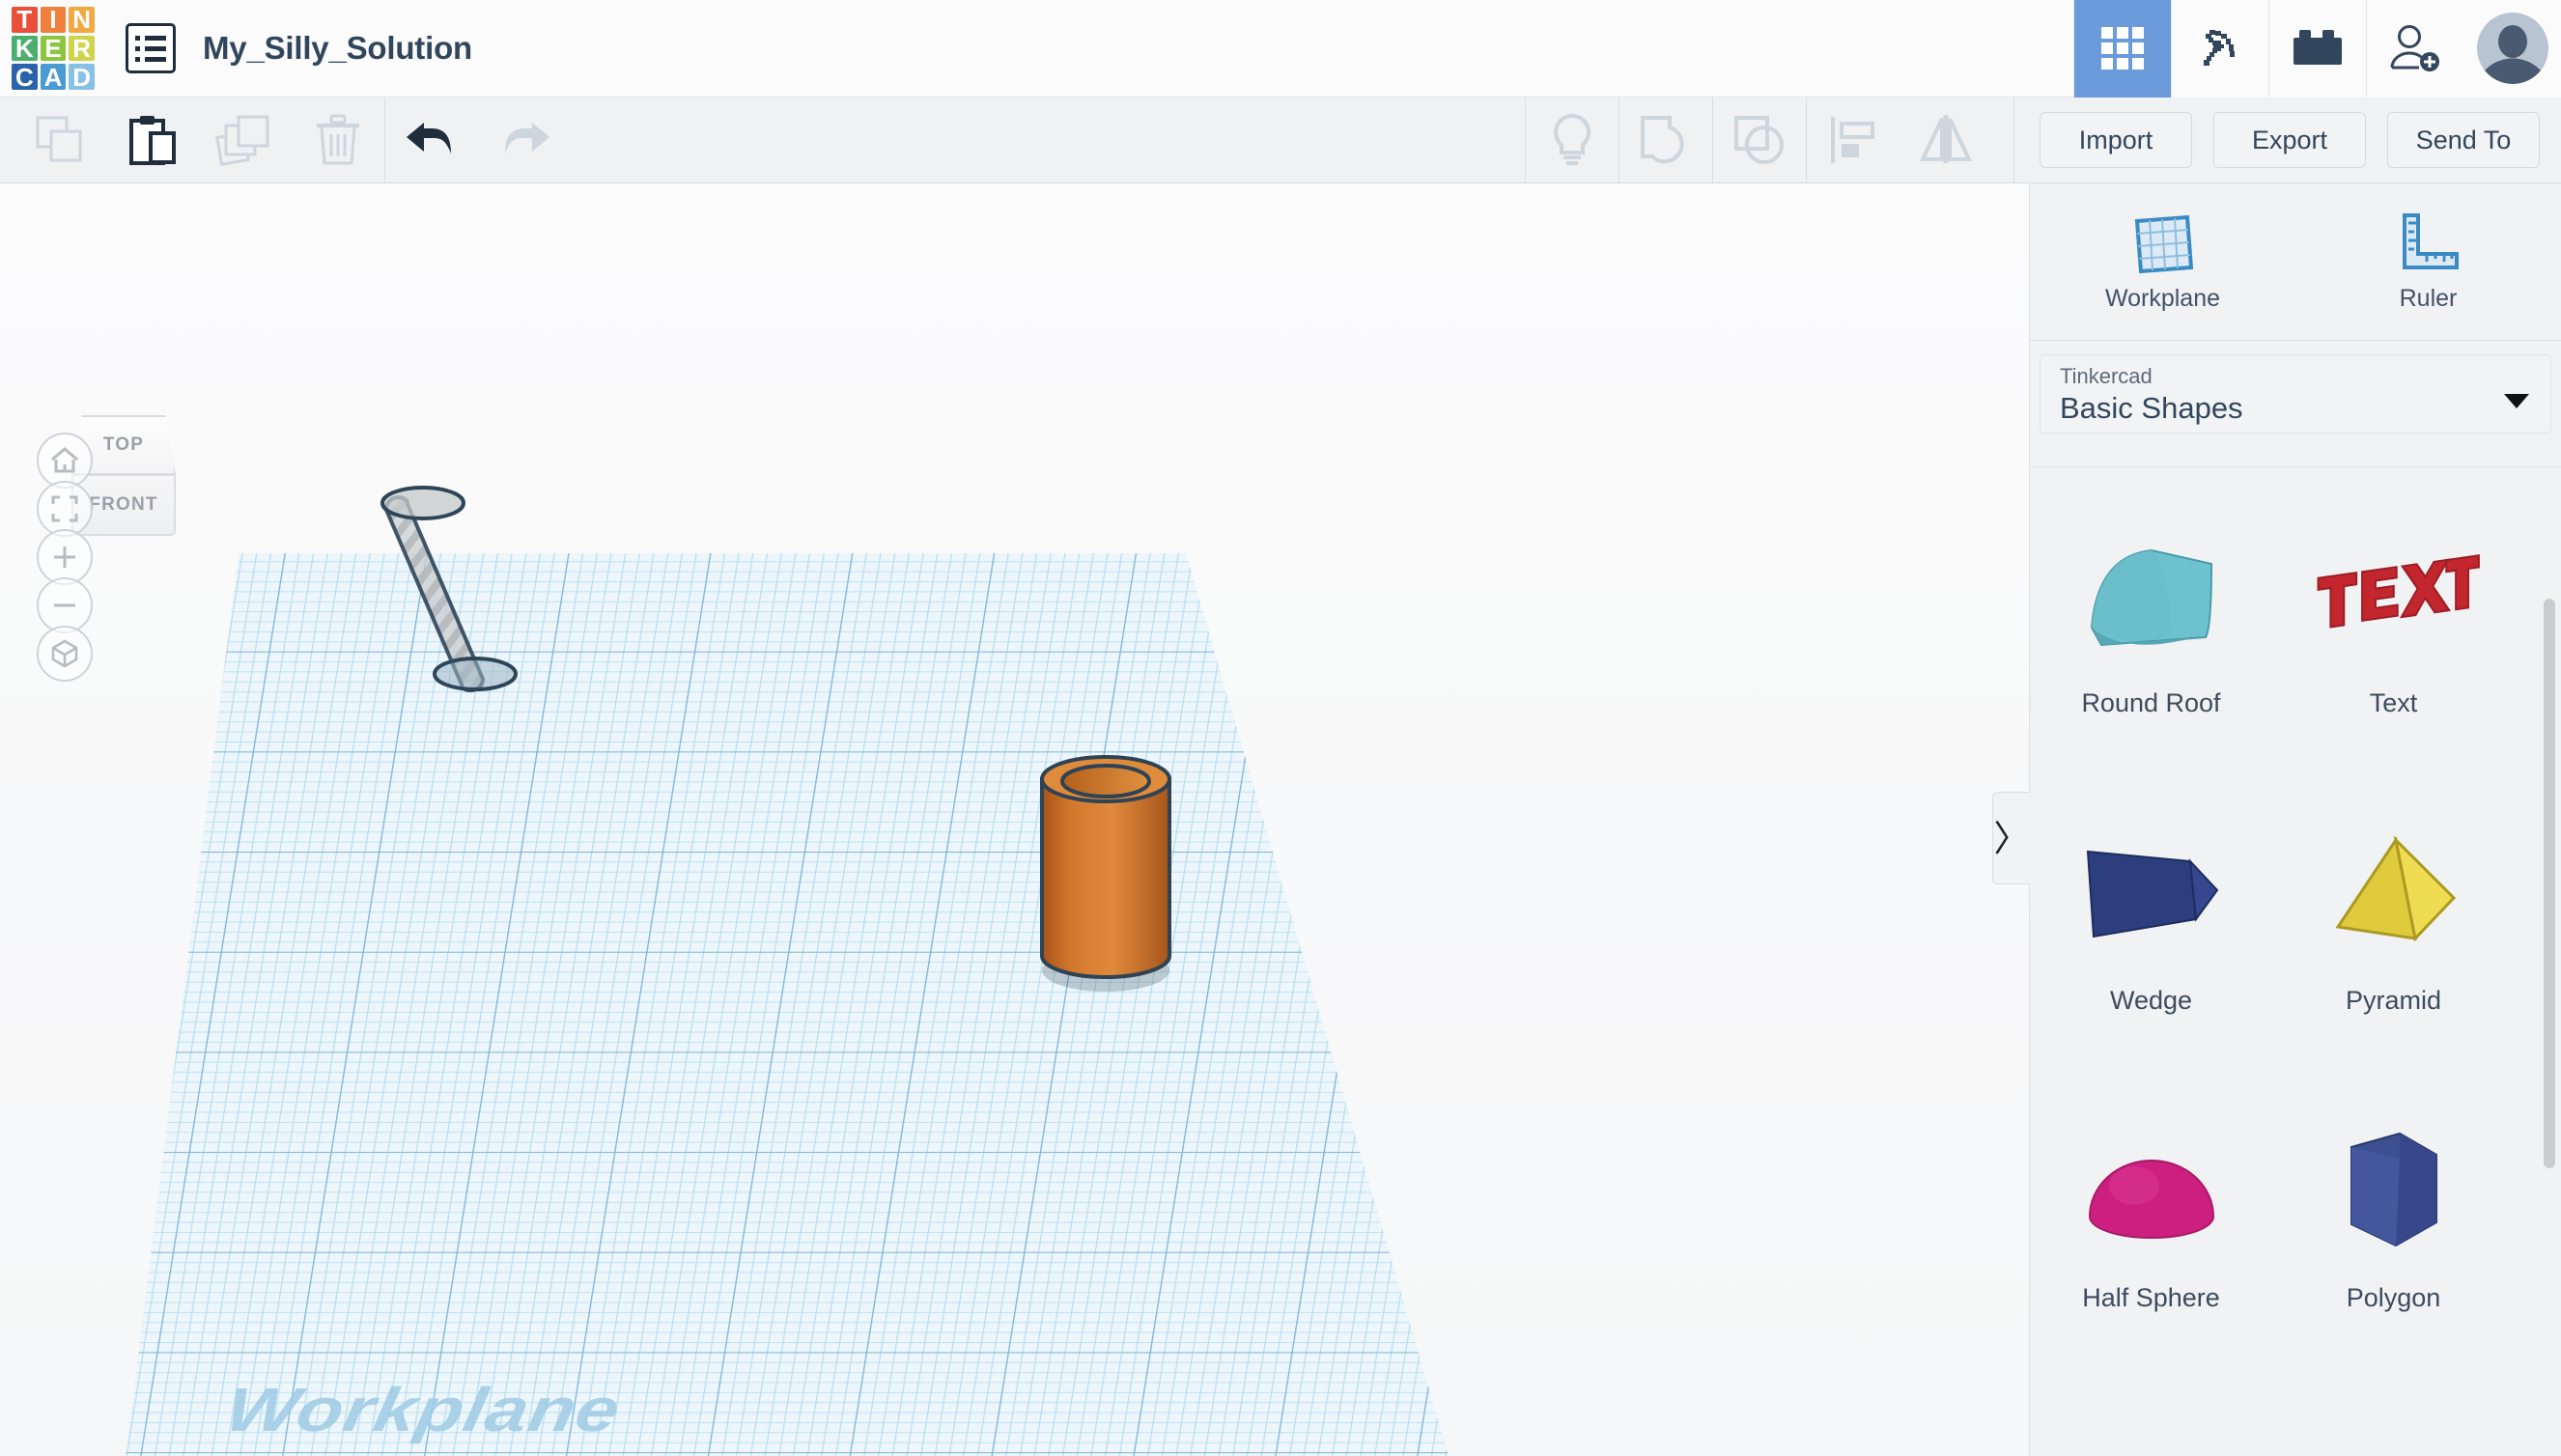 The width and height of the screenshot is (2561, 1456). What do you see at coordinates (2516, 401) in the screenshot?
I see `chevron-down-icon` at bounding box center [2516, 401].